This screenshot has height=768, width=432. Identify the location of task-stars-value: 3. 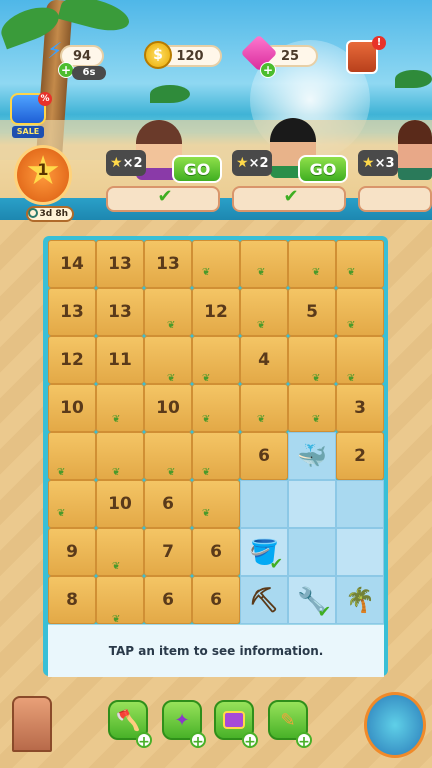
(390, 163).